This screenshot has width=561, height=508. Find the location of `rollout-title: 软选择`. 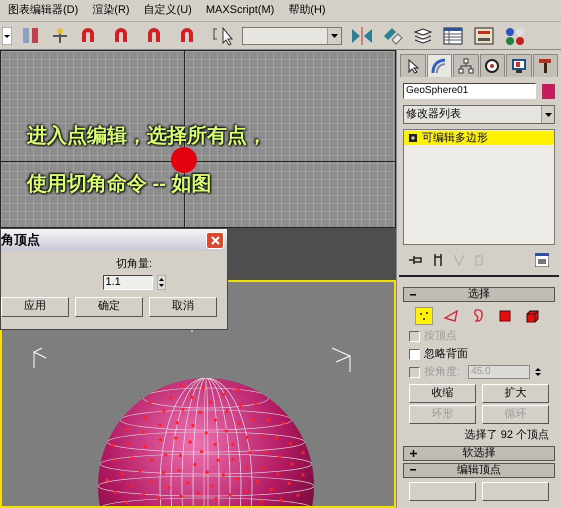

rollout-title: 软选择 is located at coordinates (479, 453).